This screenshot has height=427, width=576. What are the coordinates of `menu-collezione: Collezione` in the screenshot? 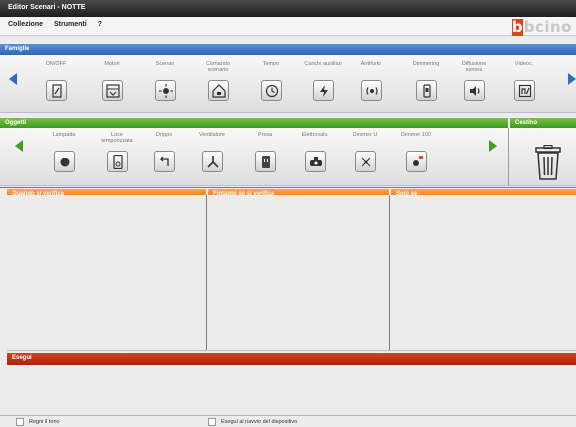 It's located at (25, 24).